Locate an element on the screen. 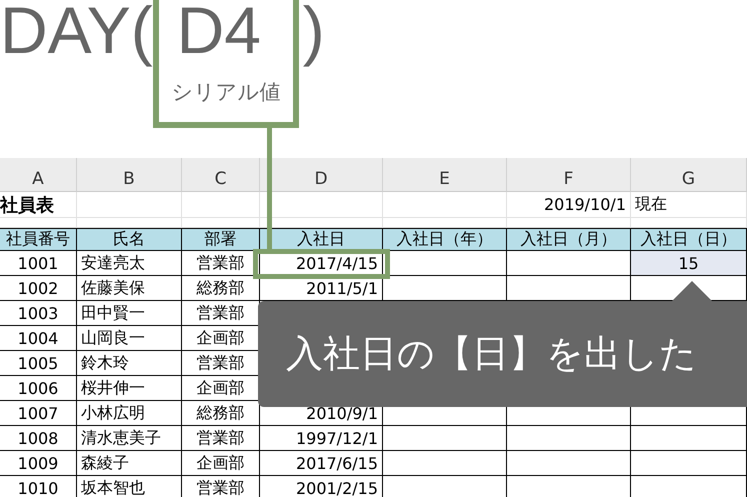 This screenshot has width=747, height=497. column-header: G is located at coordinates (689, 175).